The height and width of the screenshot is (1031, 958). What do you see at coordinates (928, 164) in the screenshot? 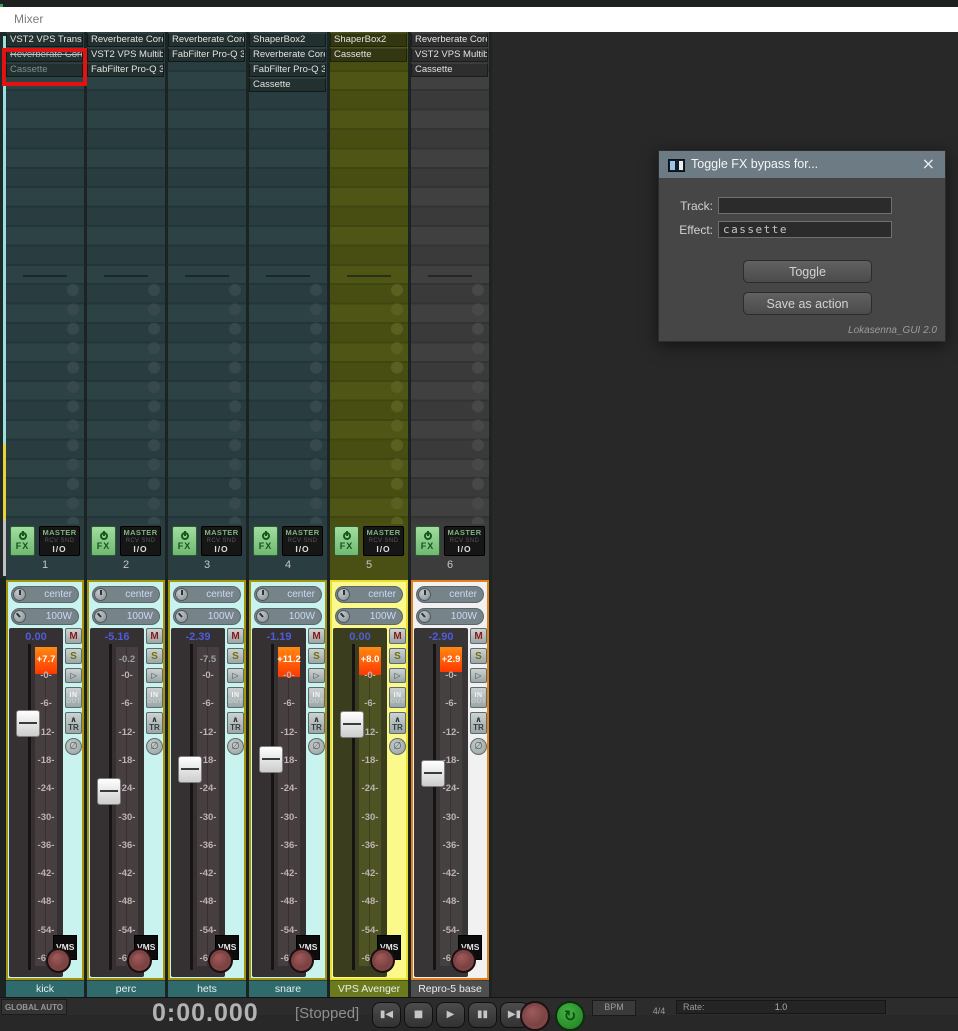
I see `close-icon: ×` at bounding box center [928, 164].